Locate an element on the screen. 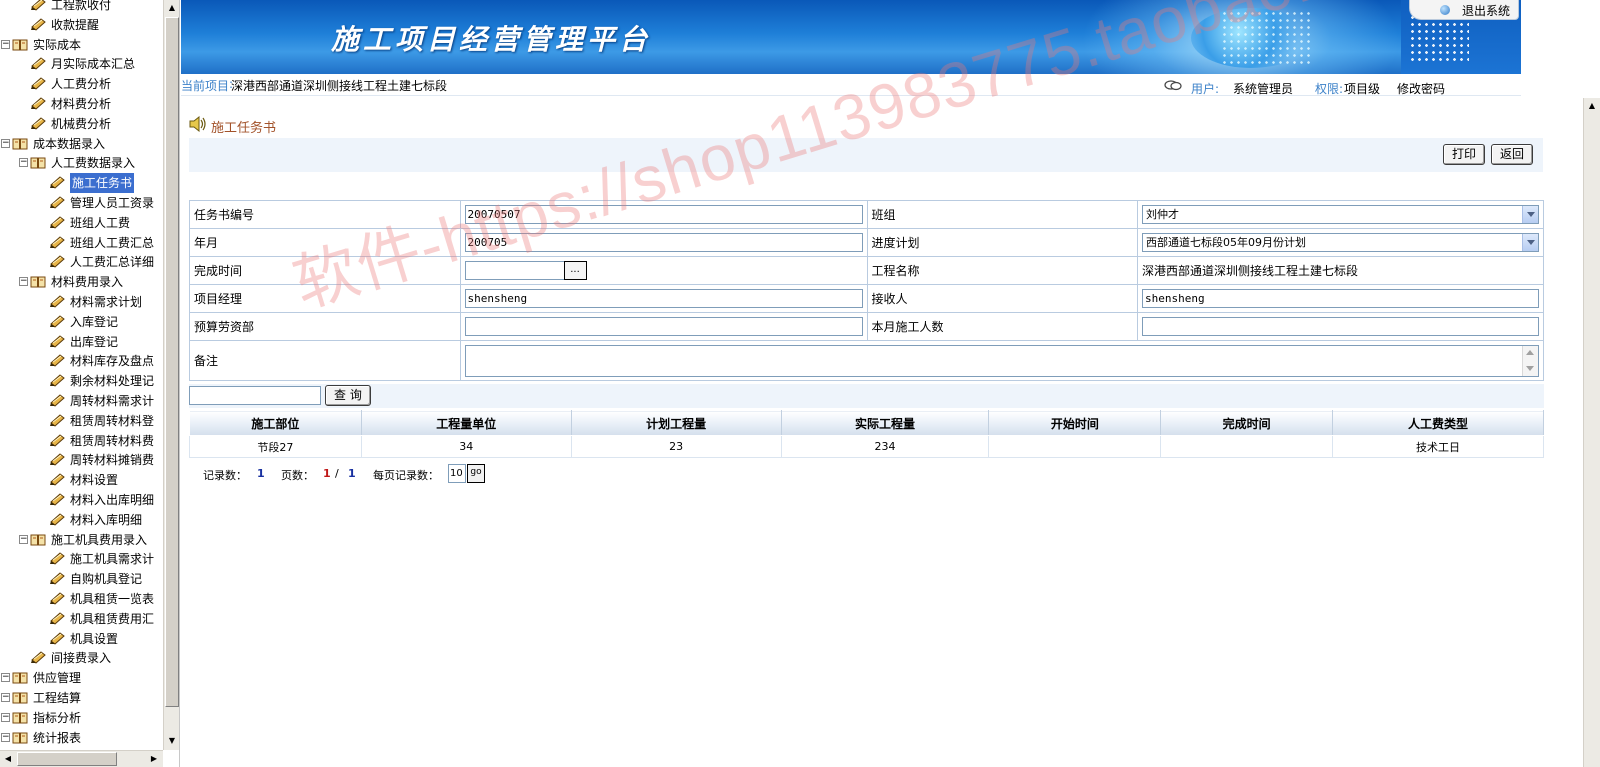  query-button: 查 询 is located at coordinates (348, 395).